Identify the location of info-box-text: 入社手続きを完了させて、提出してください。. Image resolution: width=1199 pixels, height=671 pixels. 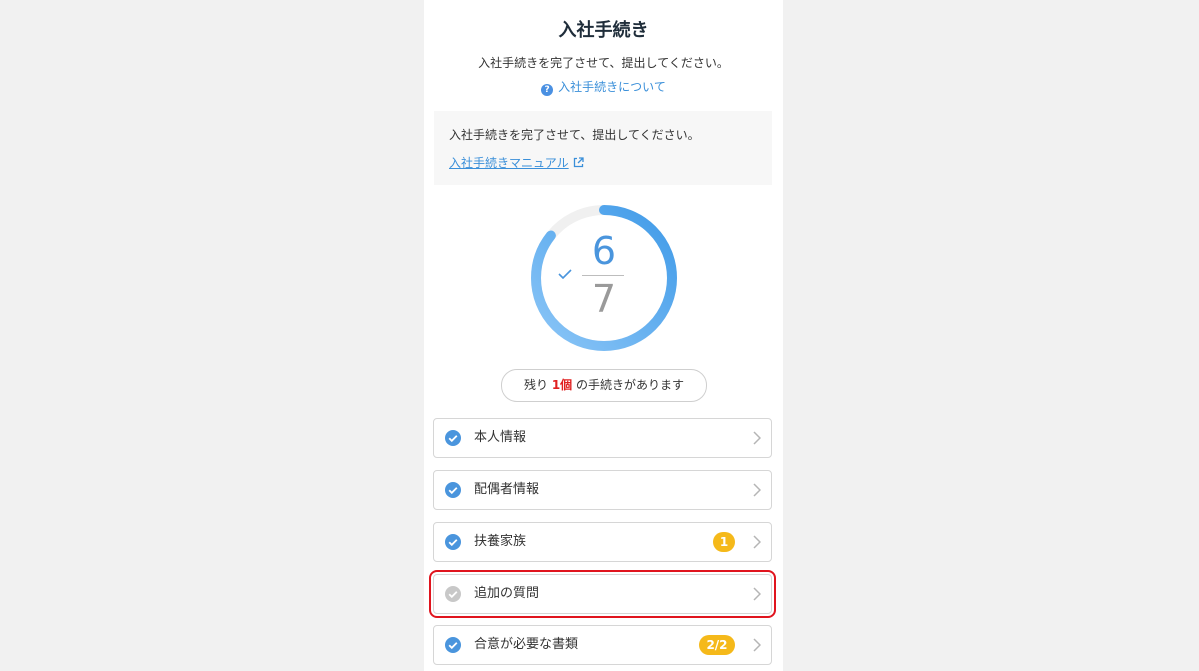
(574, 135).